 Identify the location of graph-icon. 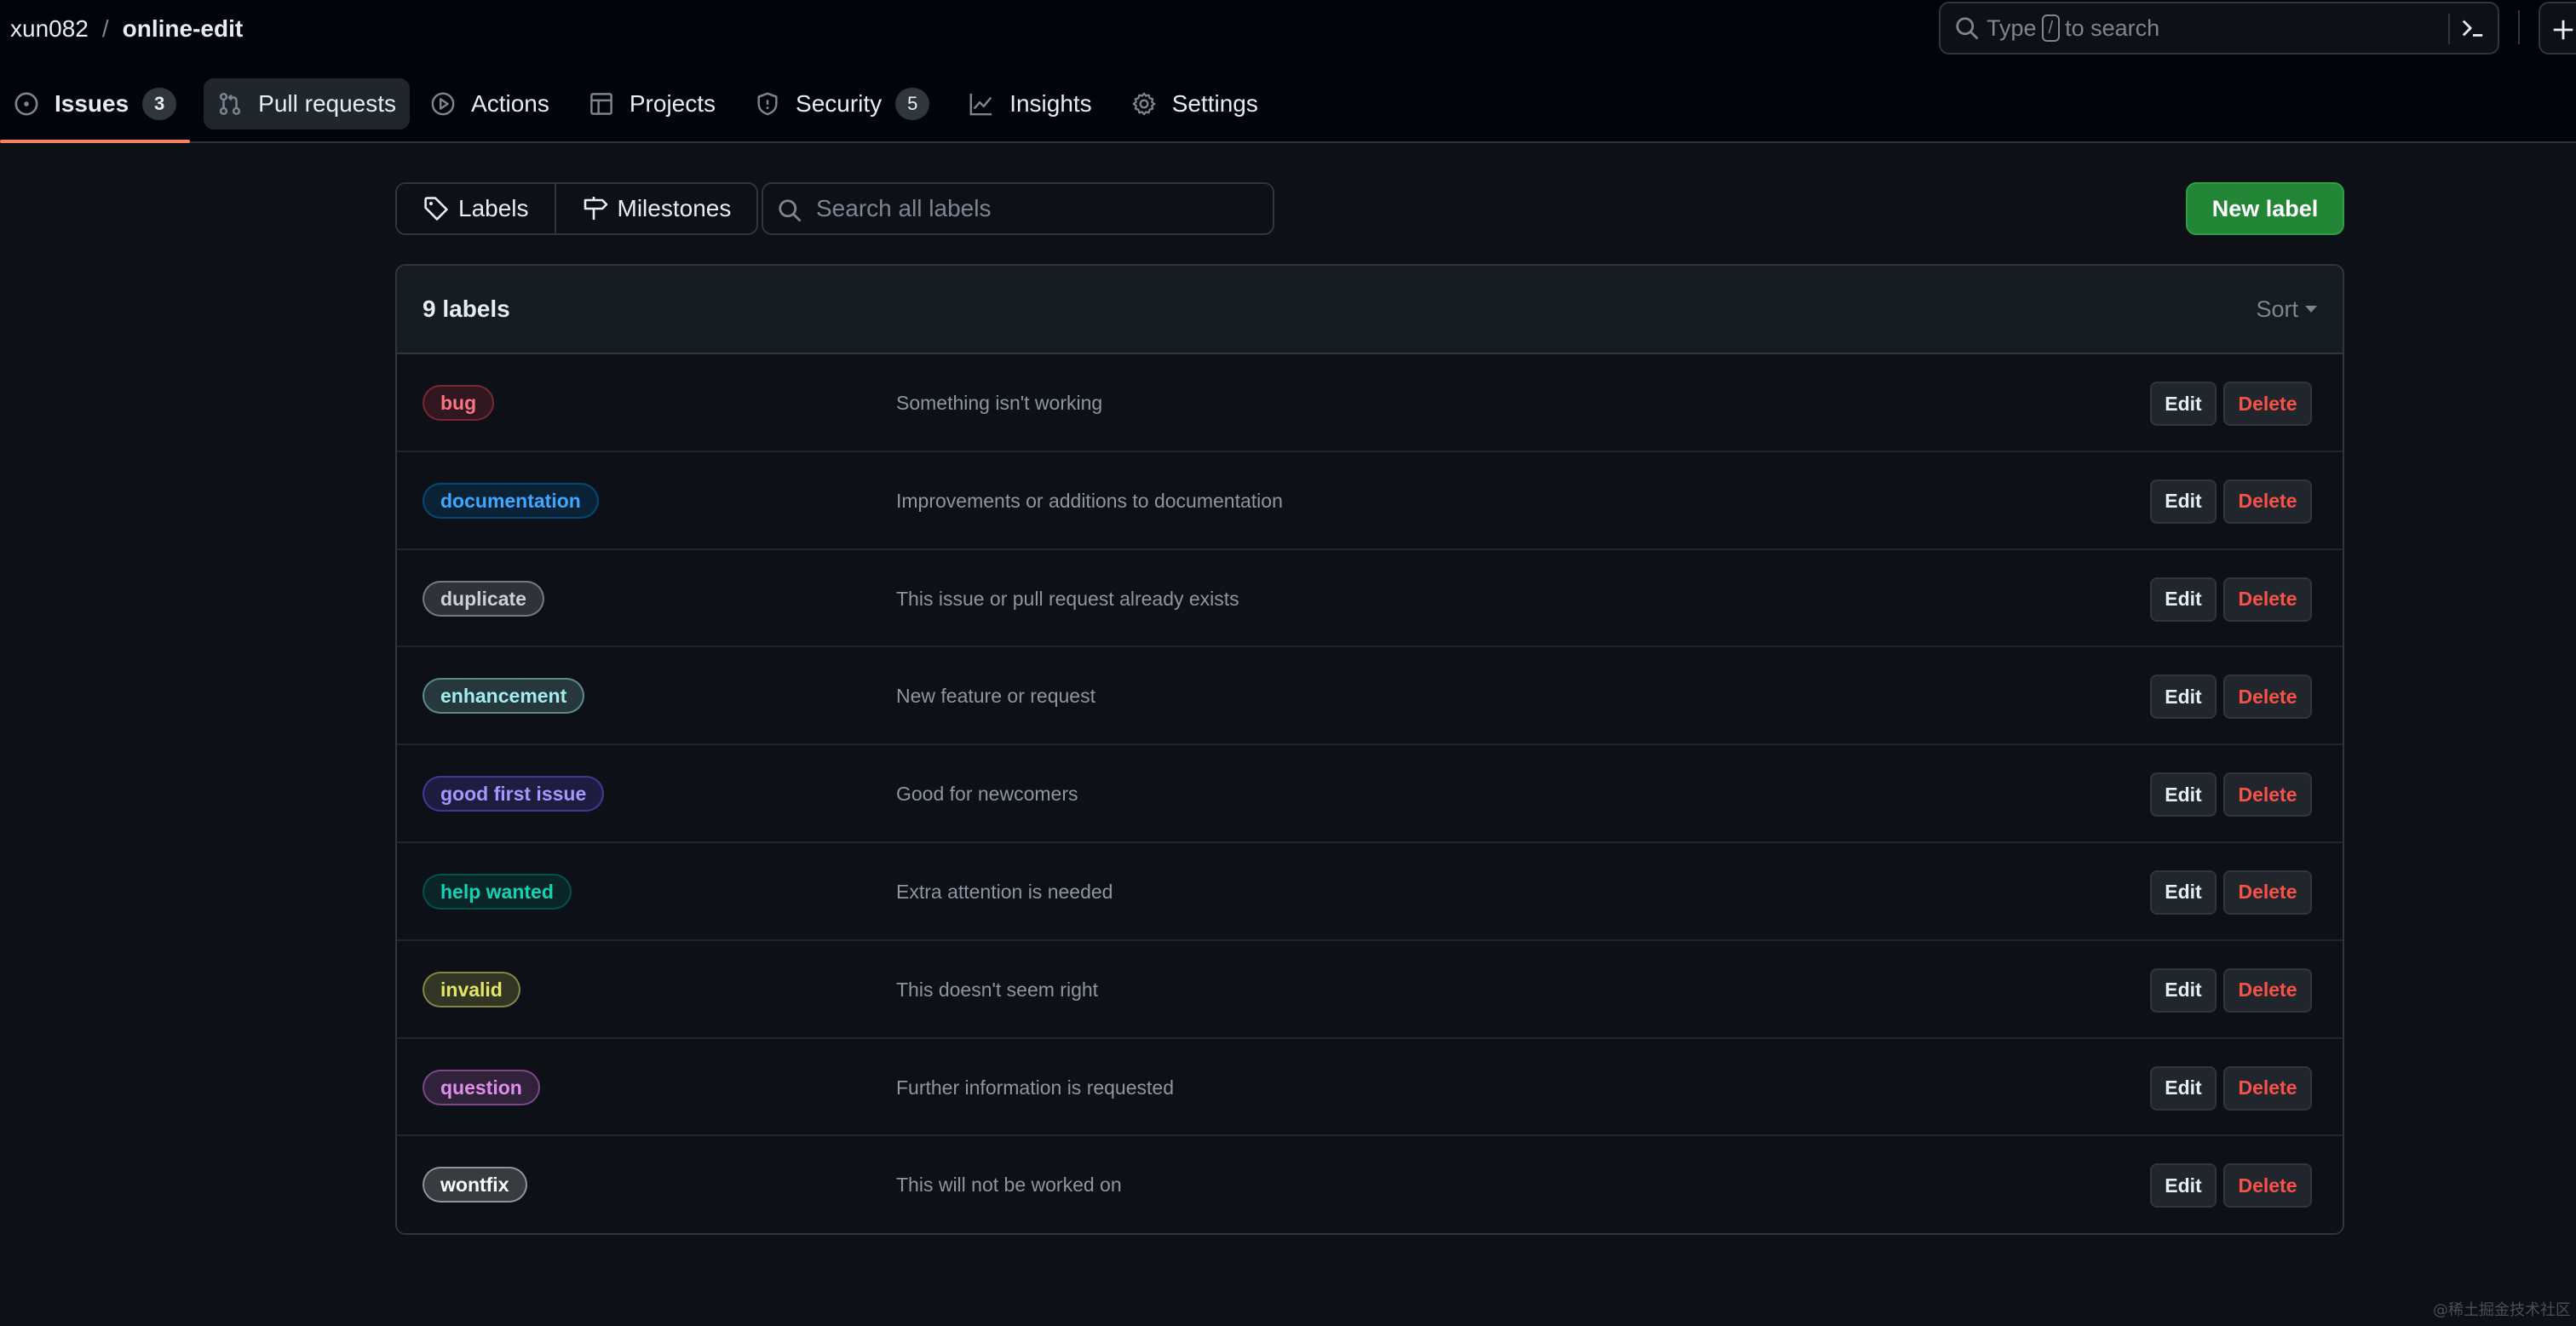
(981, 104).